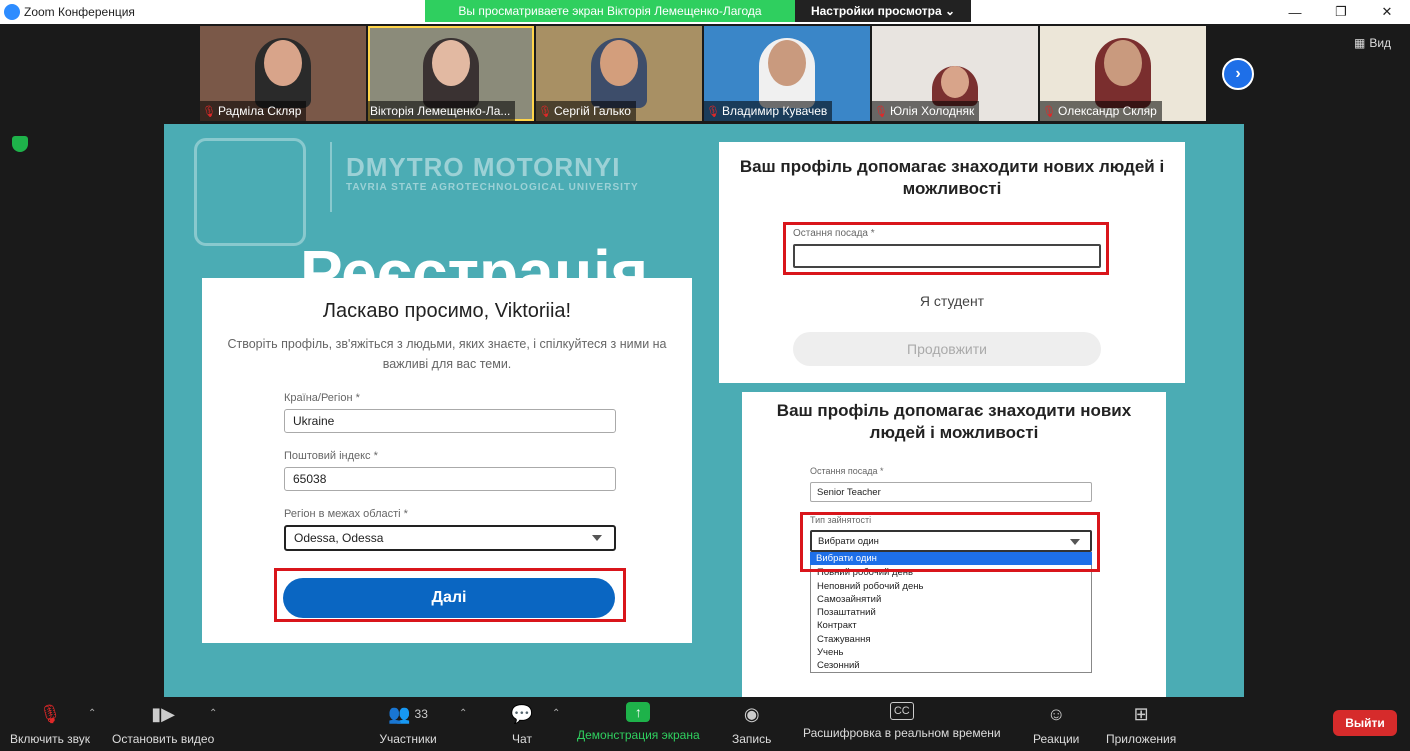 The width and height of the screenshot is (1410, 751). What do you see at coordinates (932, 111) in the screenshot?
I see `participant-name: Юлія Холодняк` at bounding box center [932, 111].